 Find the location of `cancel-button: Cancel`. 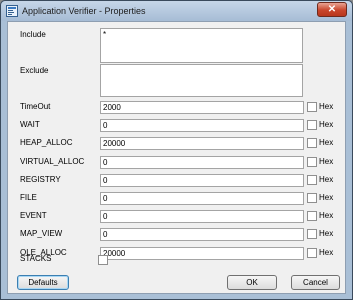

cancel-button: Cancel is located at coordinates (315, 282).